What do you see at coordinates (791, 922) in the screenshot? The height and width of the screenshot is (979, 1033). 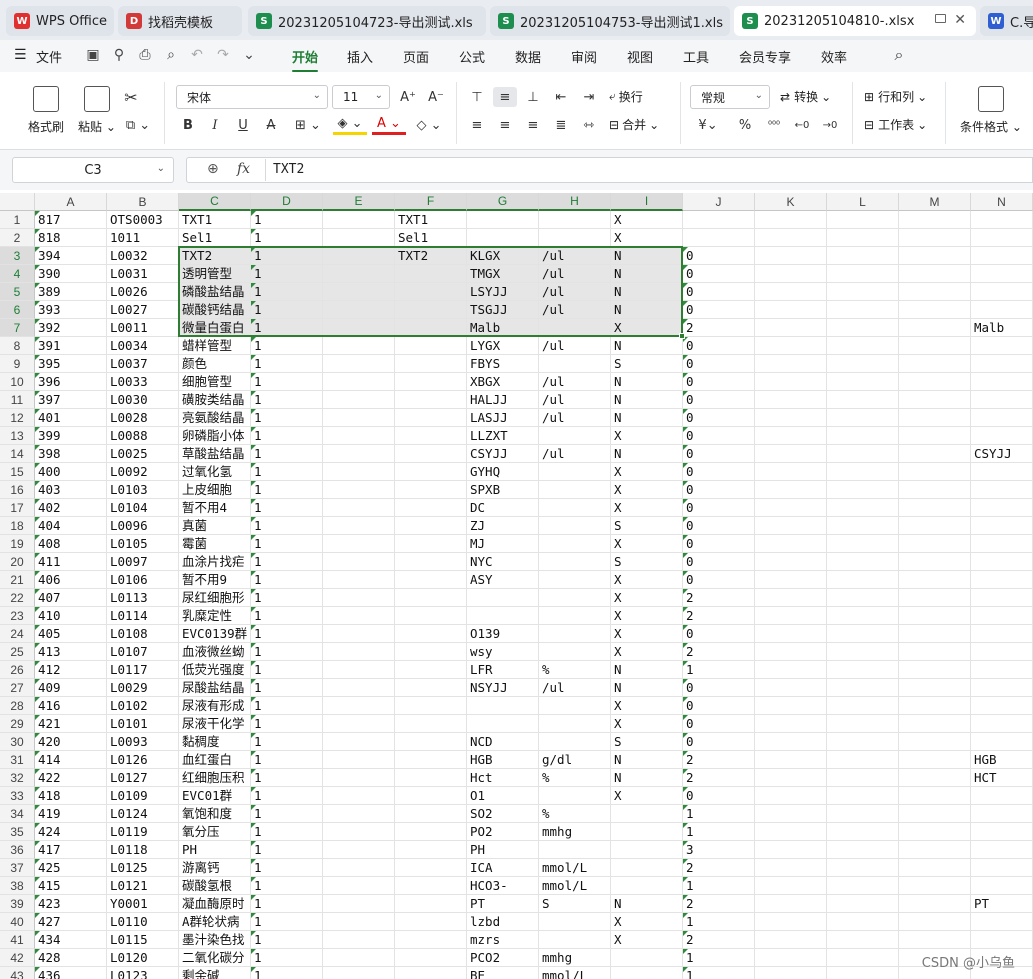 I see `cell-K40` at bounding box center [791, 922].